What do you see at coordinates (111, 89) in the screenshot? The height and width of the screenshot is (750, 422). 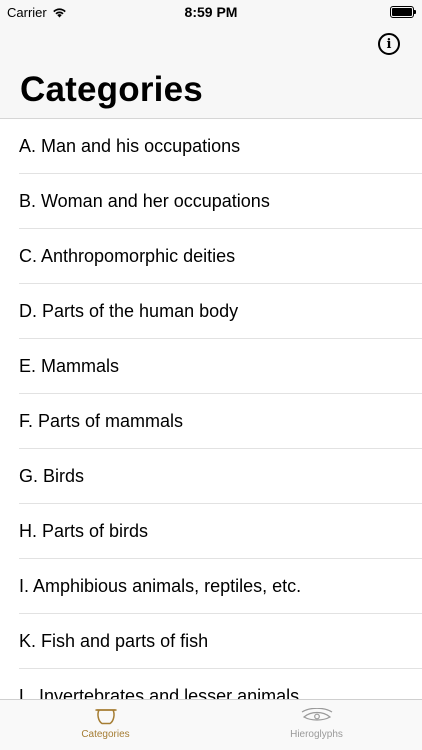 I see `page-title: Categories` at bounding box center [111, 89].